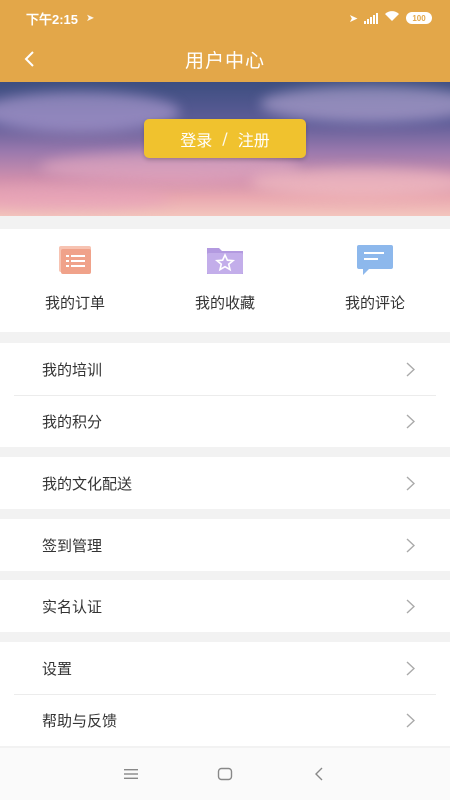 This screenshot has height=800, width=450. I want to click on menu-item-label: 我的文化配送, so click(87, 483).